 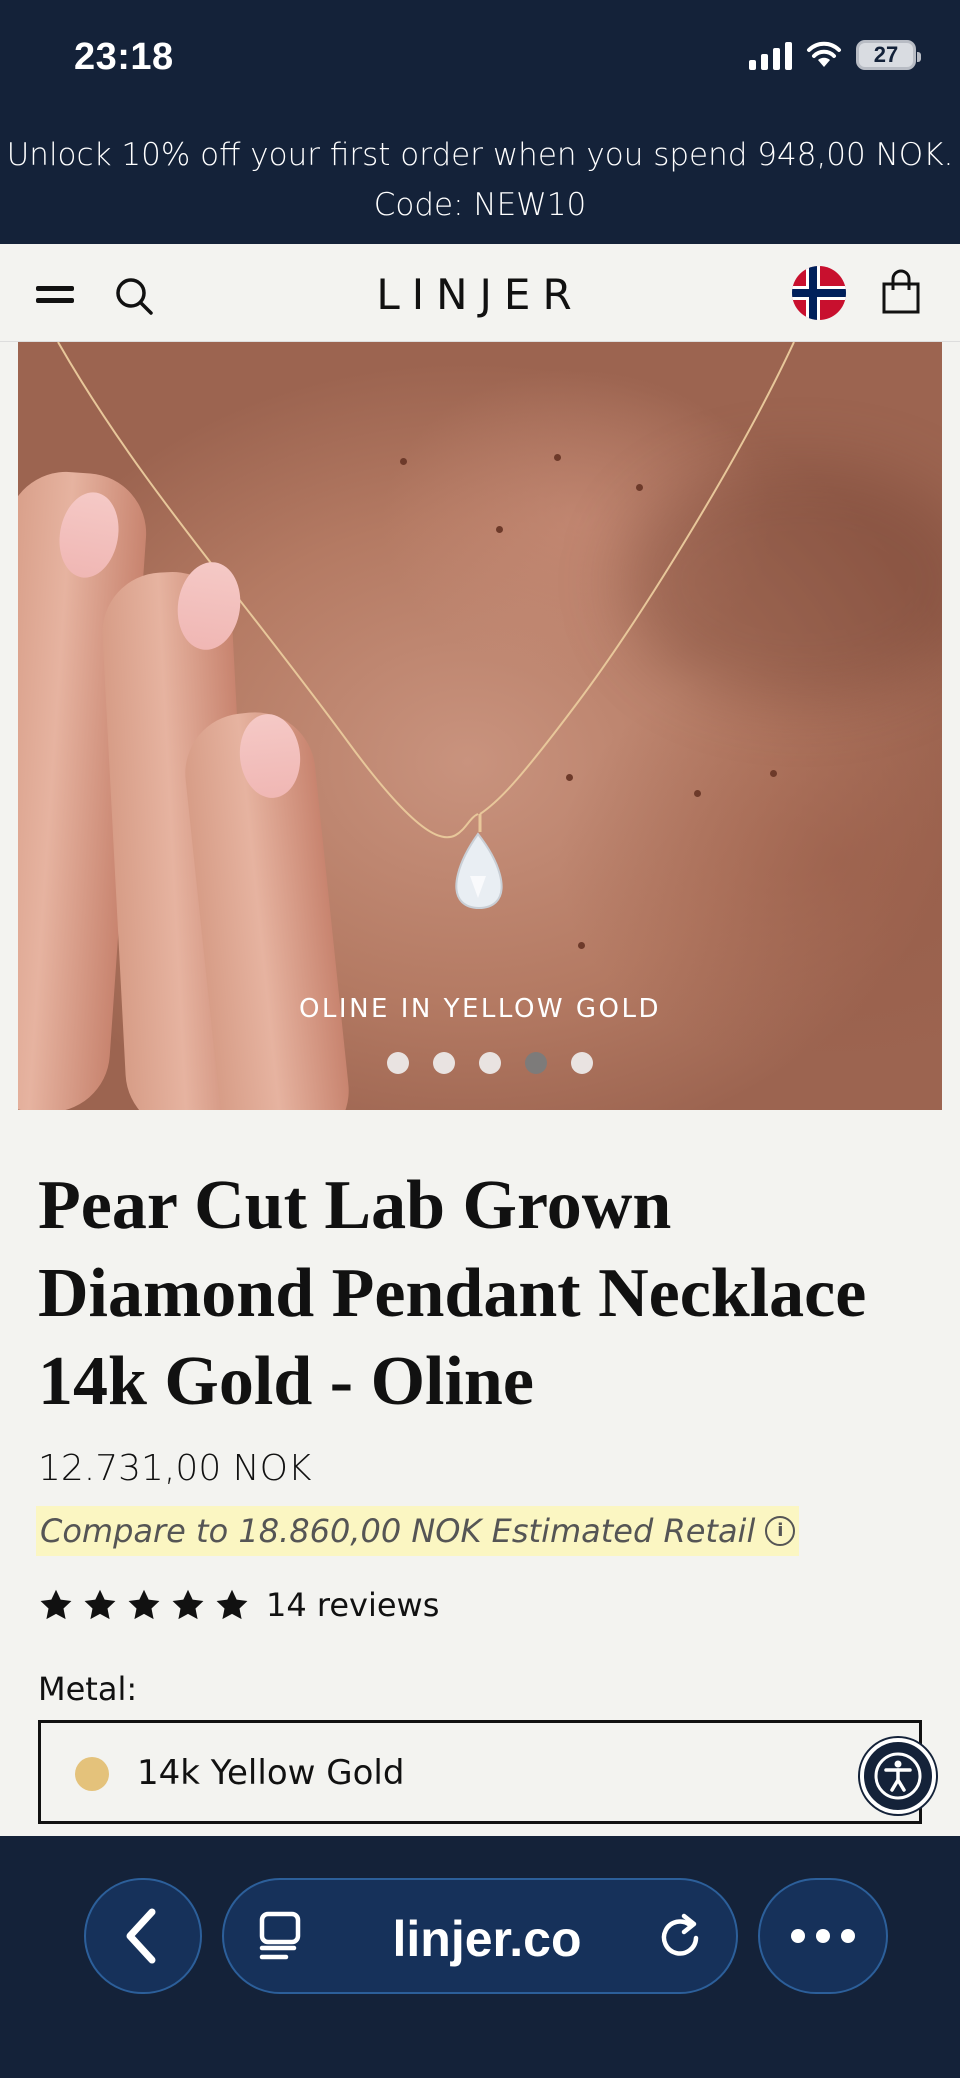 I want to click on metal-swatch, so click(x=92, y=1774).